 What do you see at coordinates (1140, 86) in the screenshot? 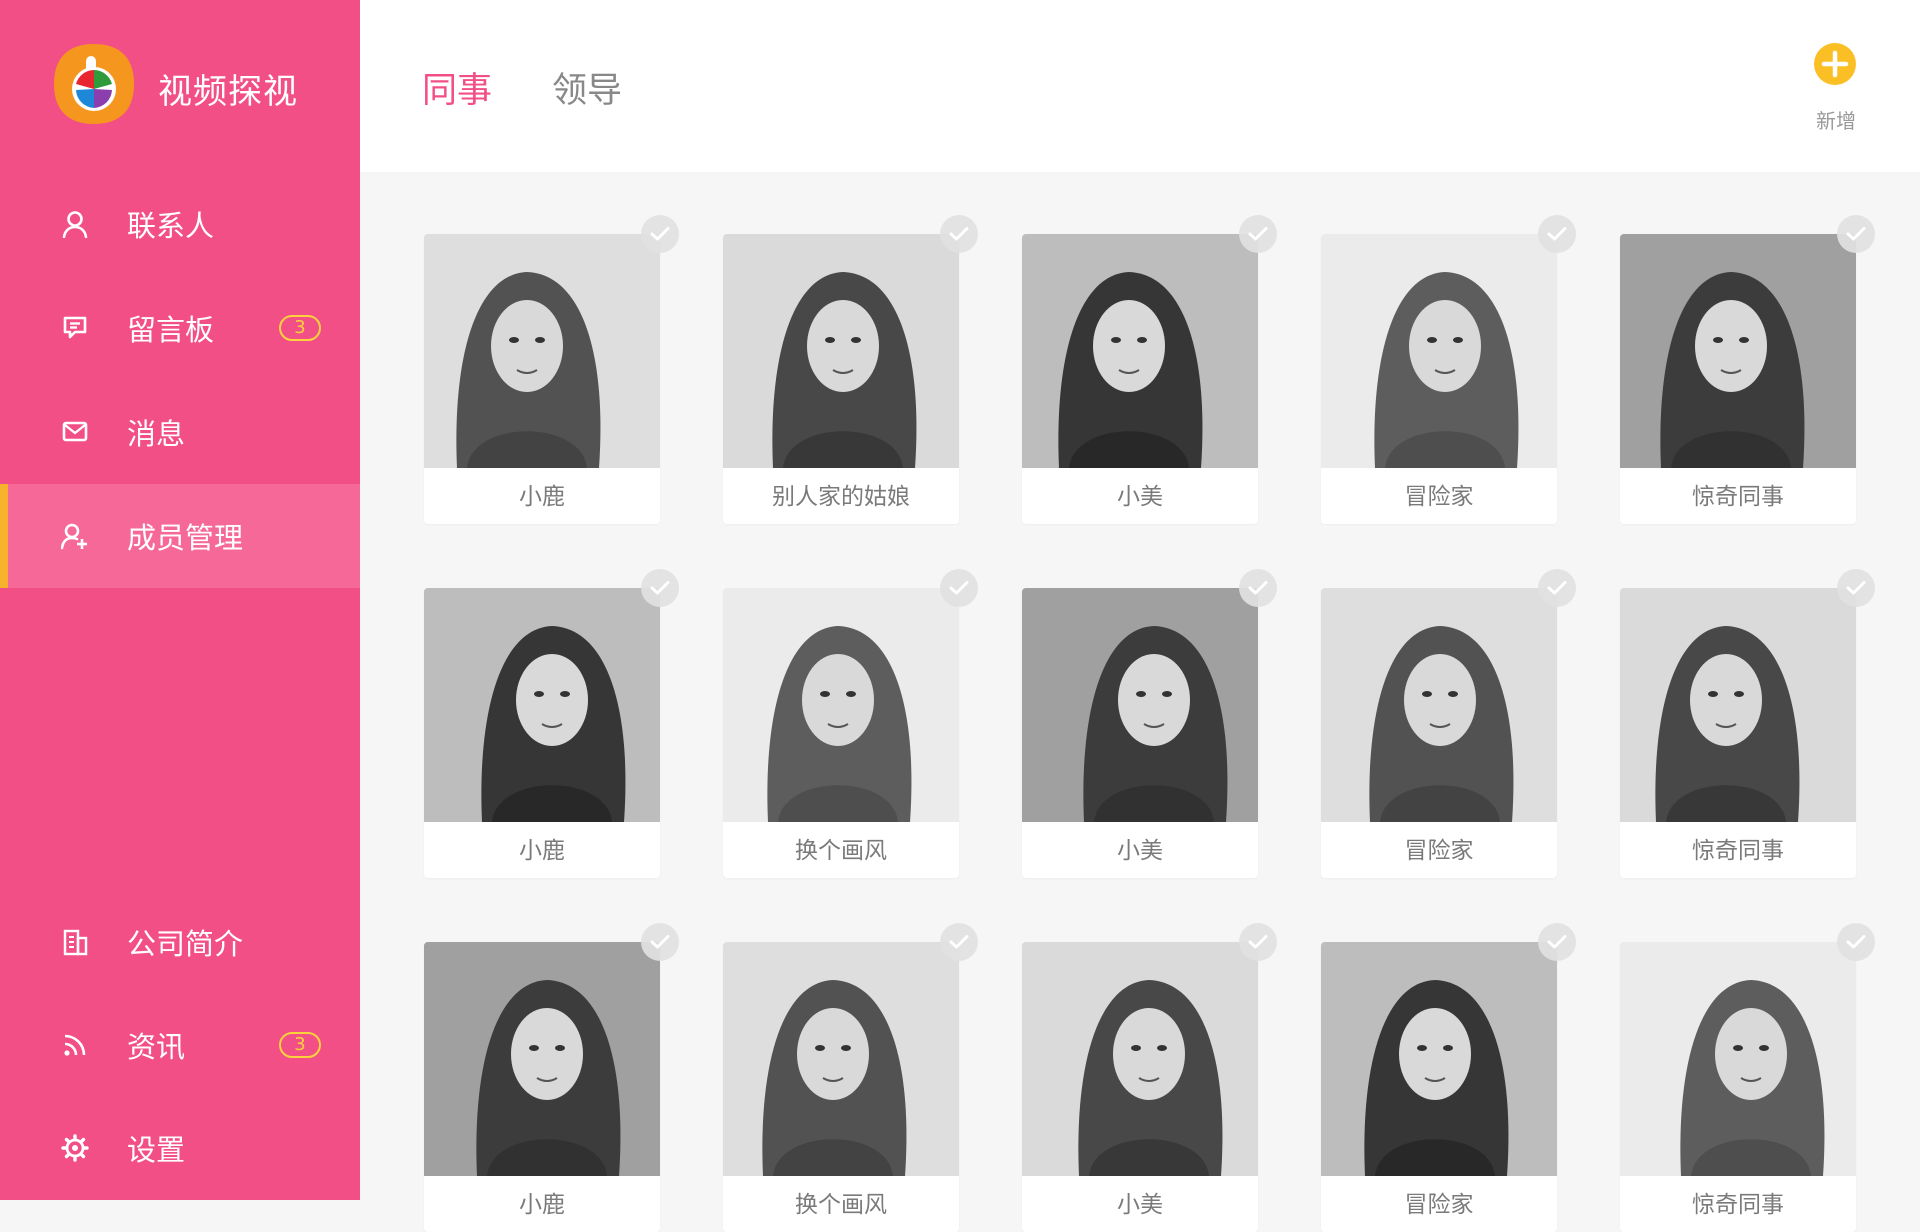
I see `top-header: 同事 领导` at bounding box center [1140, 86].